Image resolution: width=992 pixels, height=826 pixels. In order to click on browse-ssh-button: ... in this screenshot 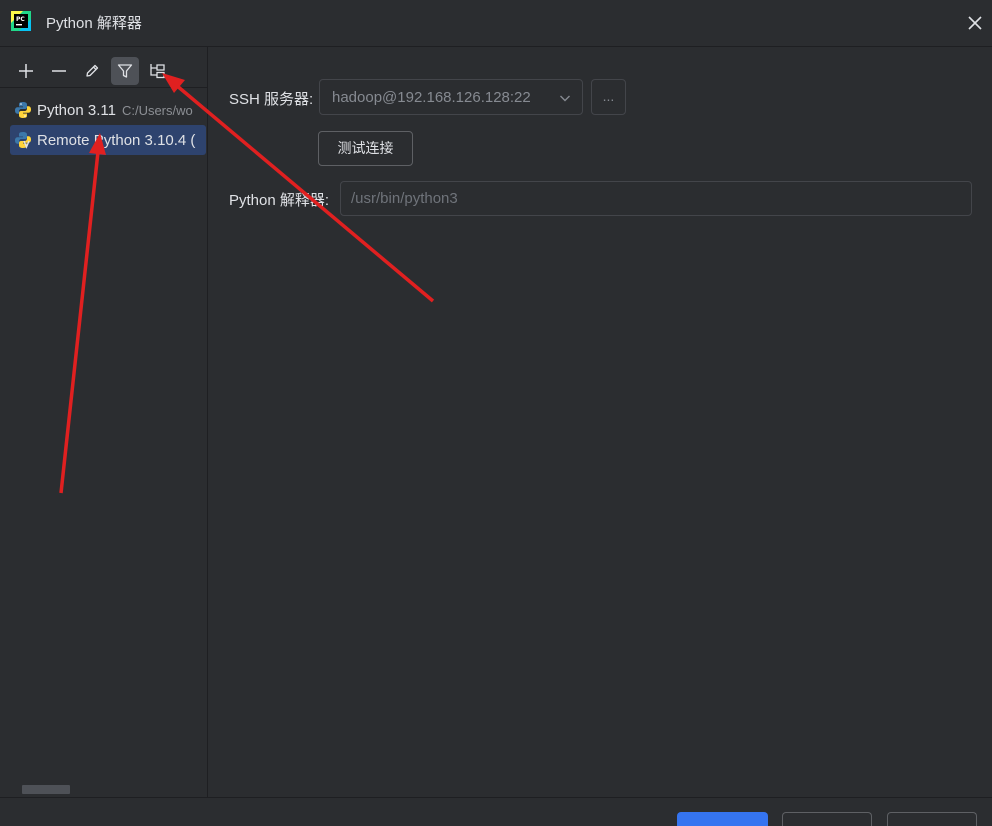, I will do `click(608, 97)`.